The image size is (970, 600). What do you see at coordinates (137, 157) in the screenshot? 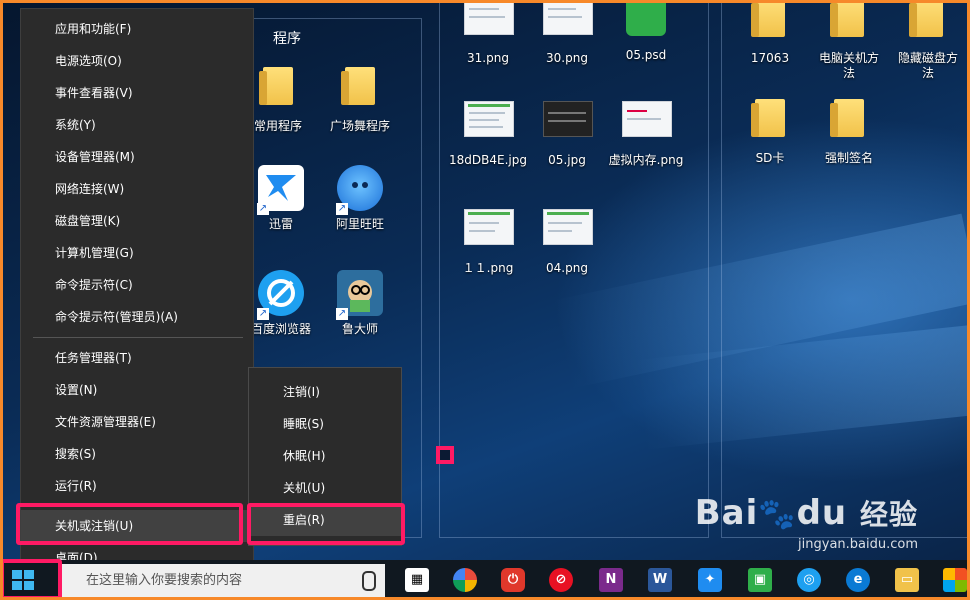
I see `menu-item-device-manager: 设备管理器(M)` at bounding box center [137, 157].